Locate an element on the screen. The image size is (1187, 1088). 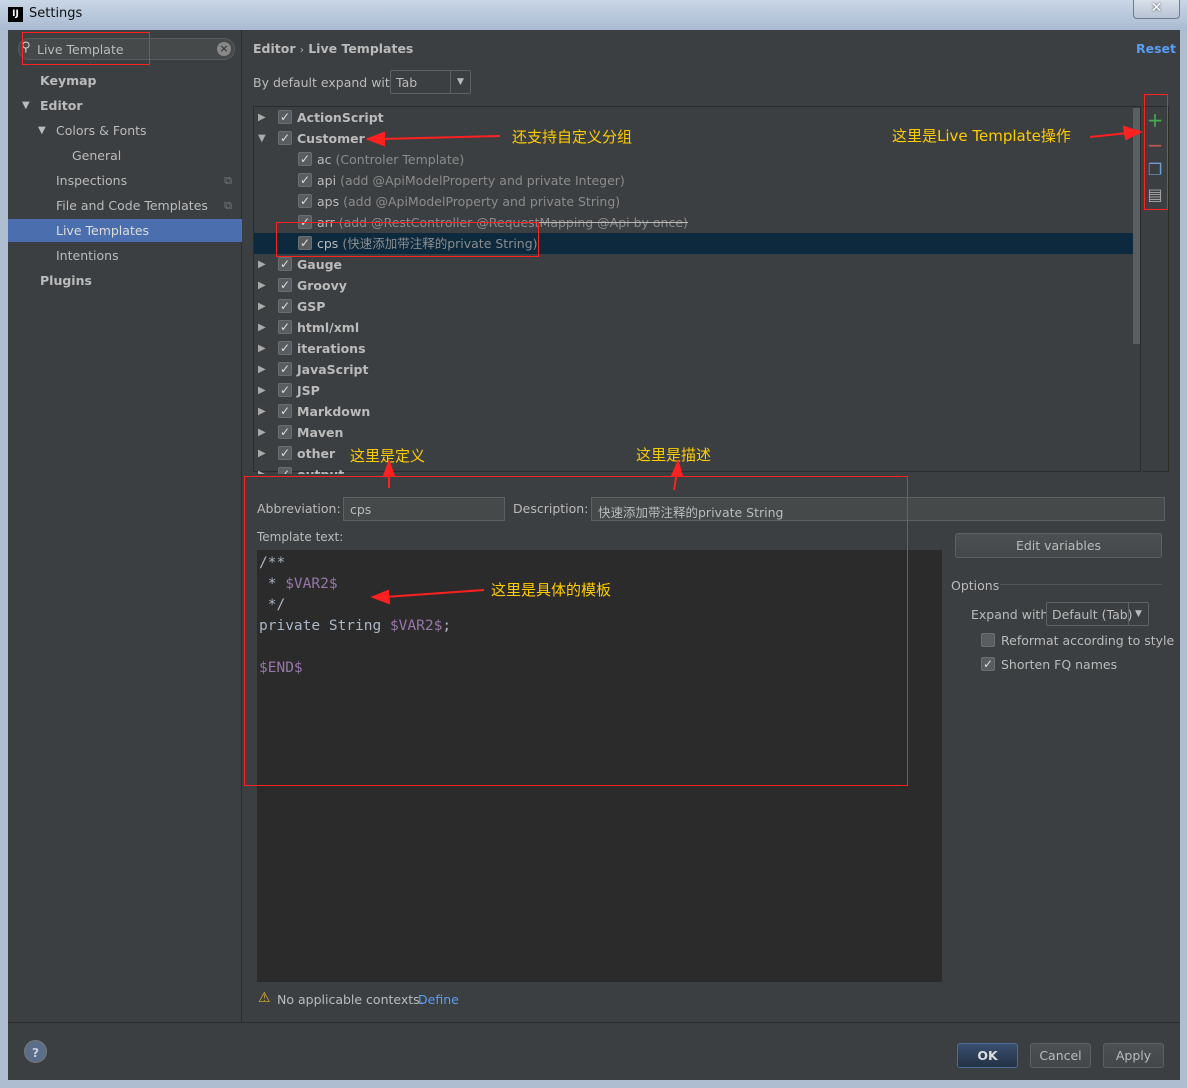
arrow-template is located at coordinates (434, 593).